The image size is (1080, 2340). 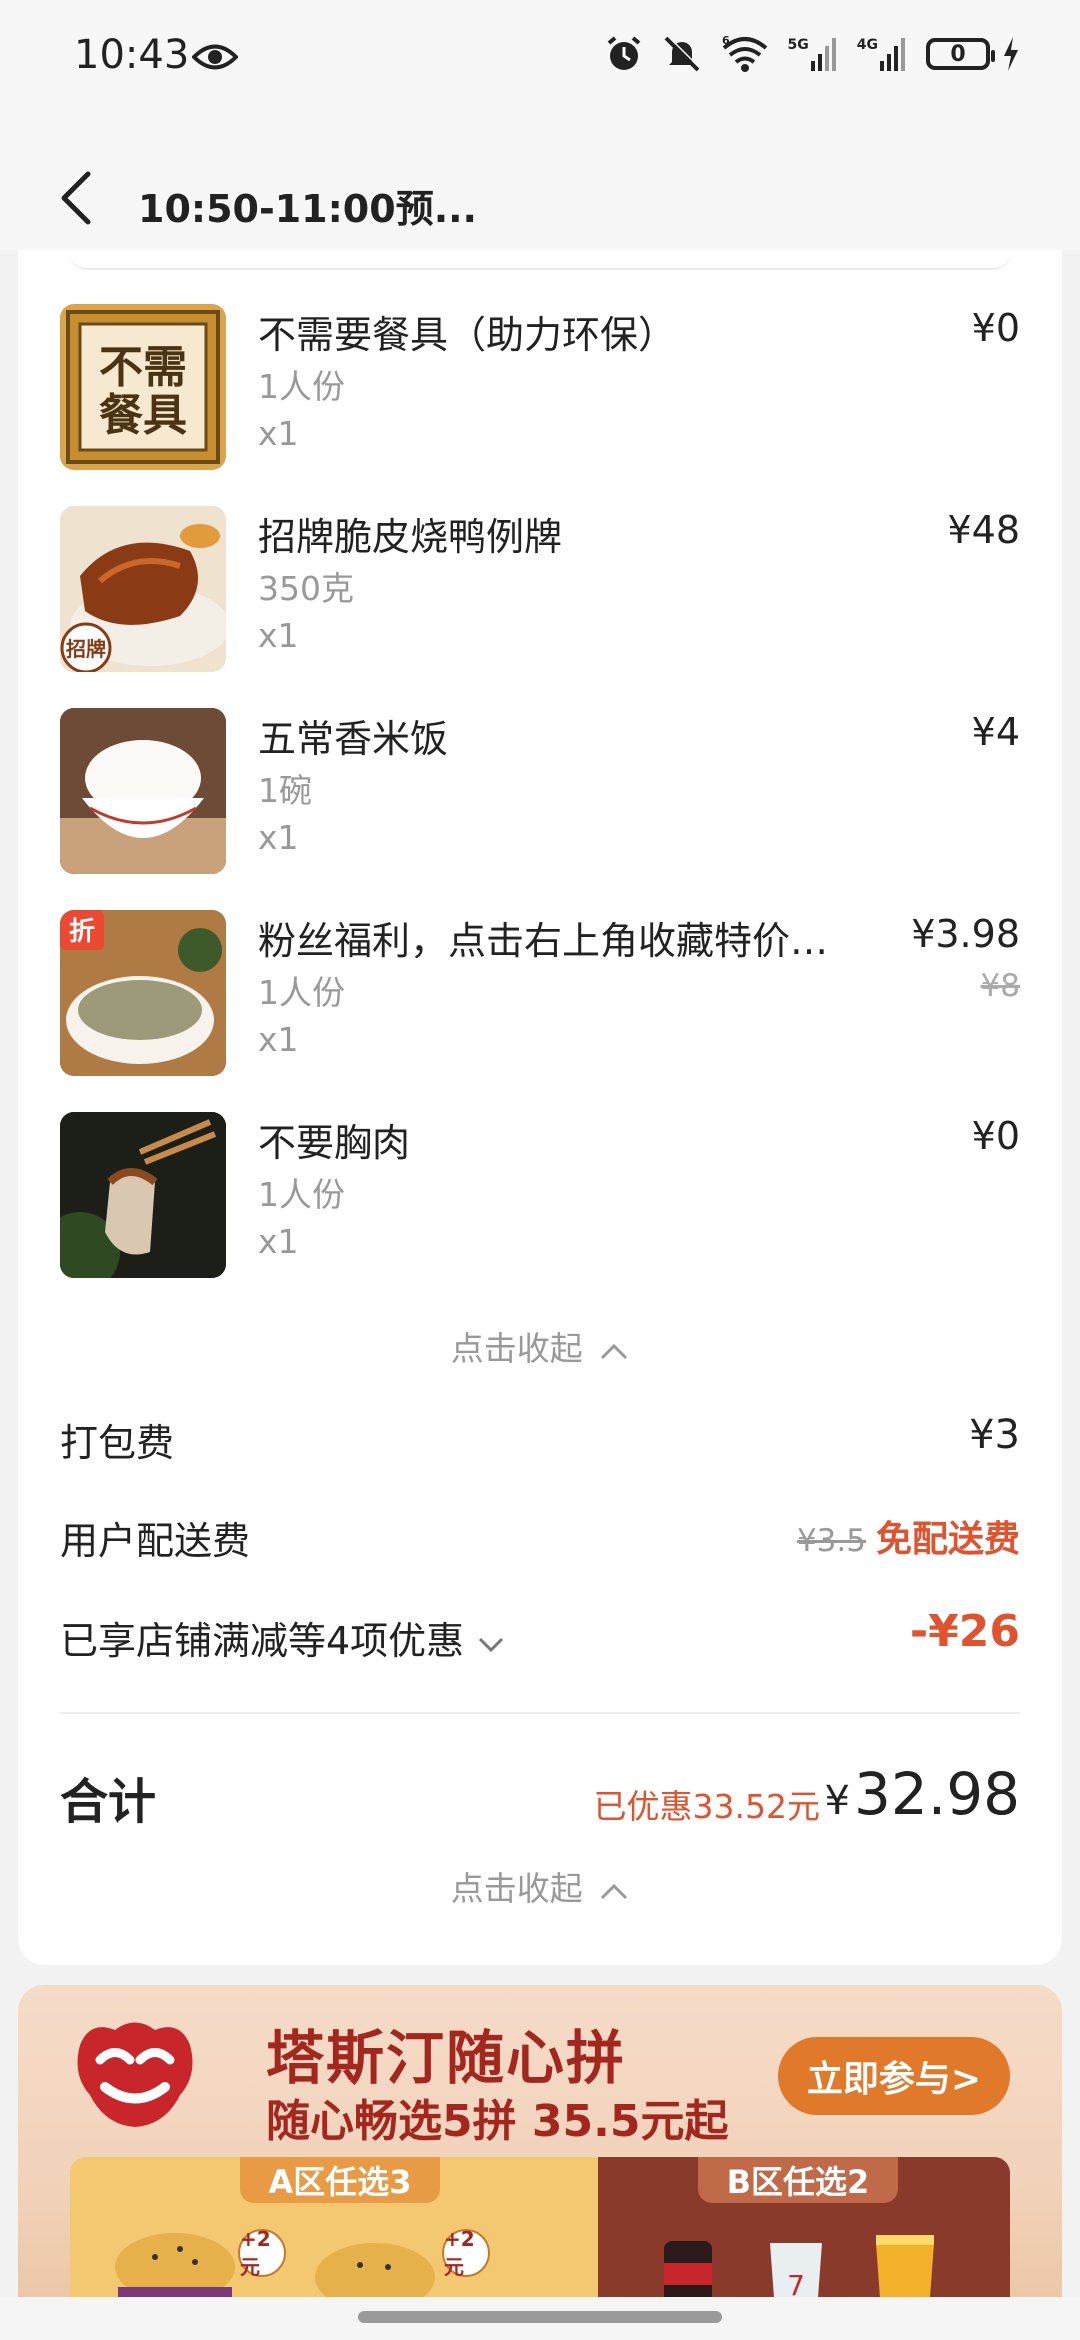 I want to click on item-image-utensils: 不需 餐具, so click(x=143, y=387).